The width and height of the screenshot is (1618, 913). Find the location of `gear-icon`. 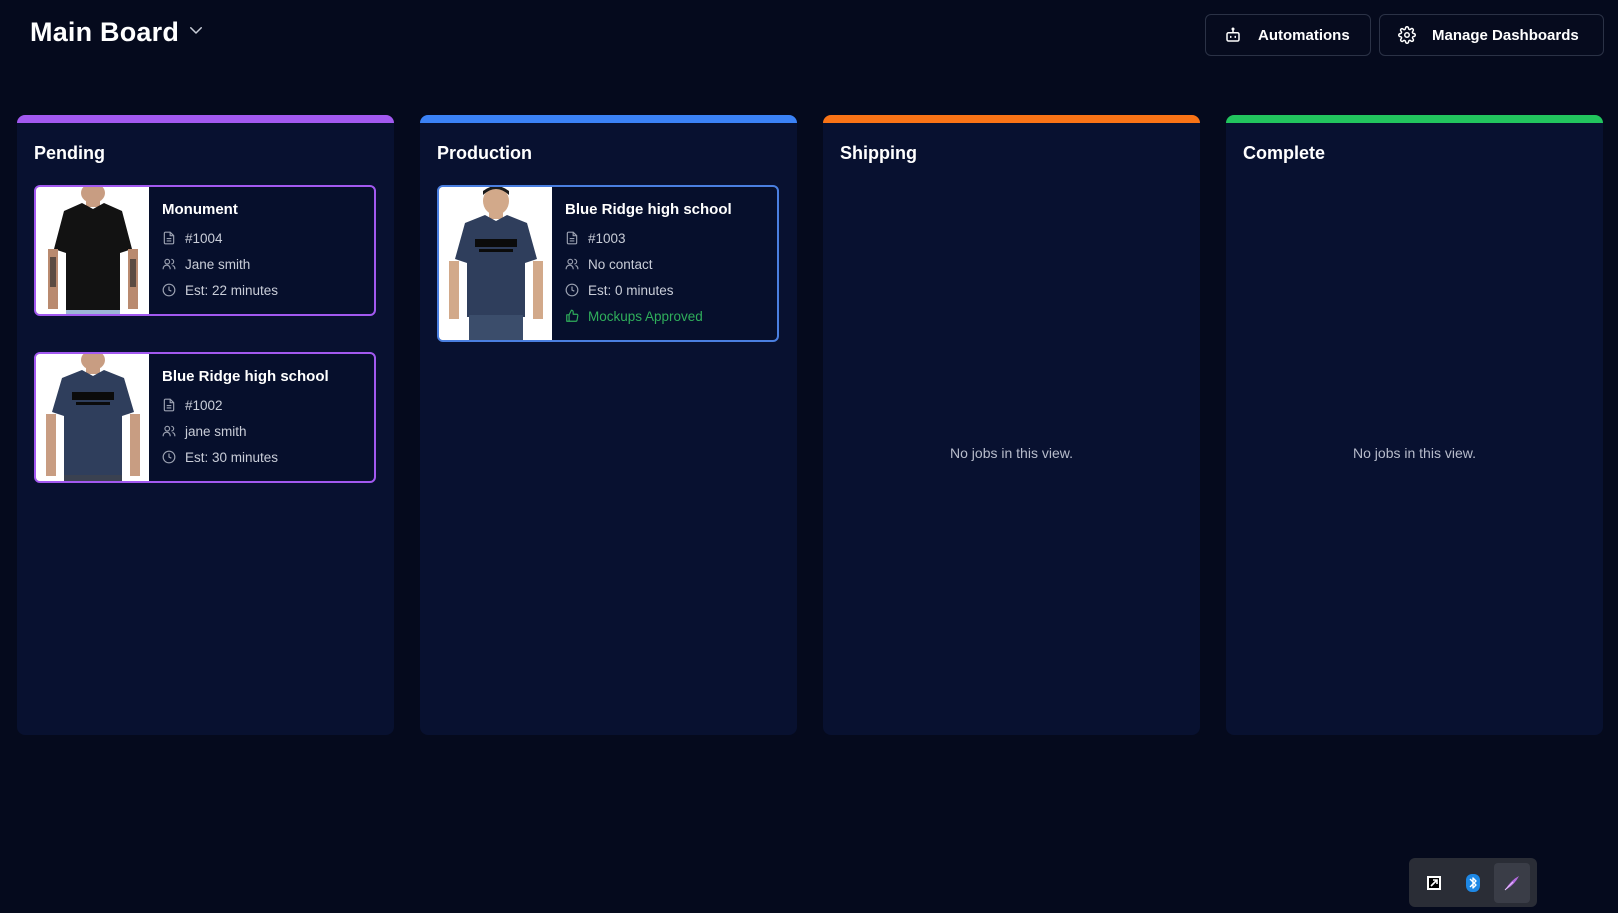

gear-icon is located at coordinates (1407, 35).